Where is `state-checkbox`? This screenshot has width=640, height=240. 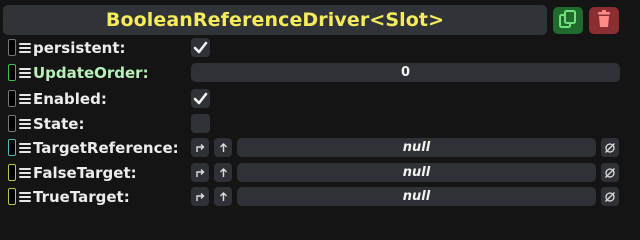
state-checkbox is located at coordinates (200, 123).